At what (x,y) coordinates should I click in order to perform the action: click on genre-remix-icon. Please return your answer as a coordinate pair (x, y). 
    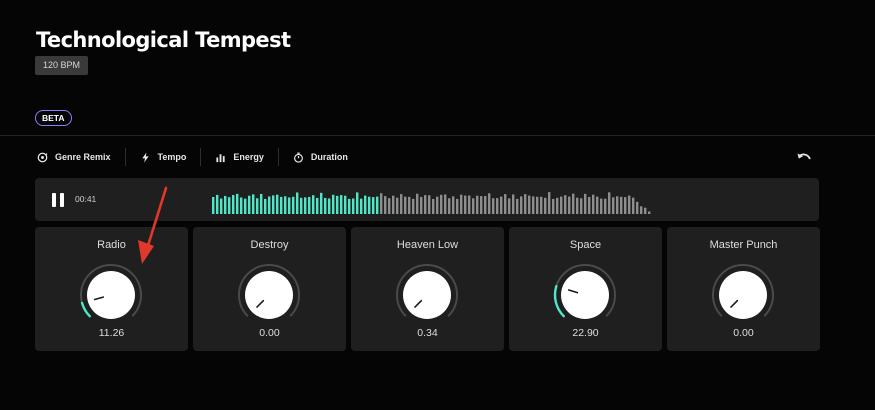
    Looking at the image, I should click on (42, 157).